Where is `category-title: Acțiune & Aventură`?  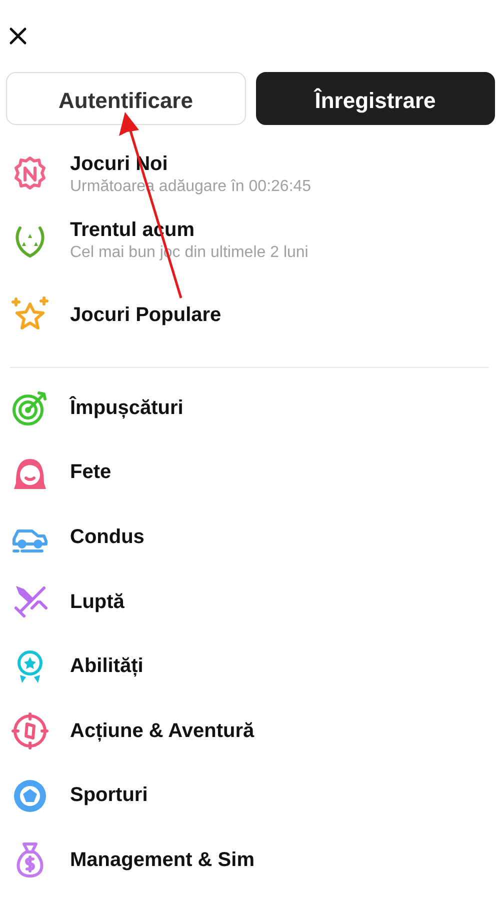
category-title: Acțiune & Aventură is located at coordinates (162, 731).